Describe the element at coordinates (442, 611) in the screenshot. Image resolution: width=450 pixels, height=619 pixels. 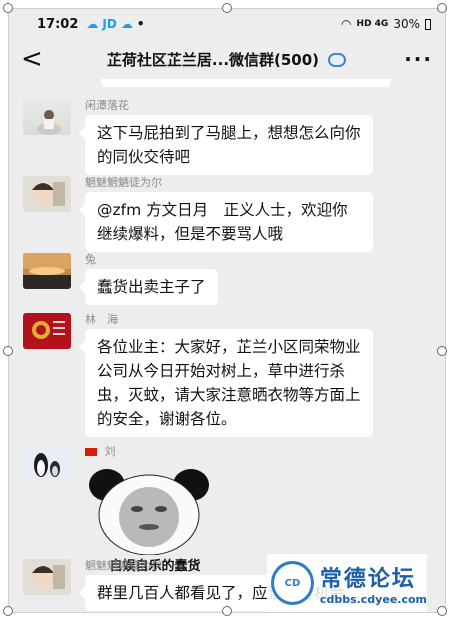
I see `handle-bottom-right` at that location.